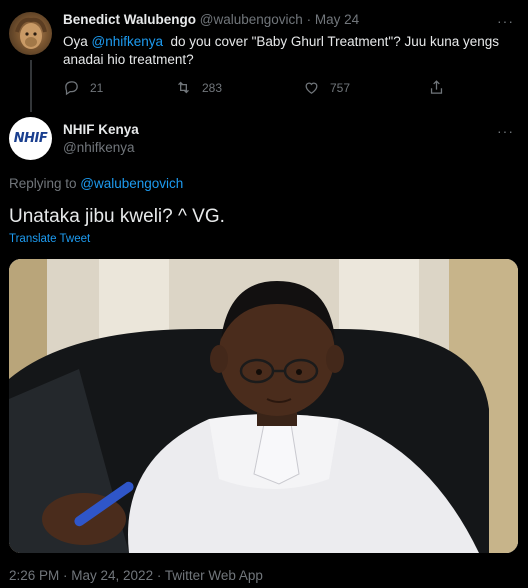  I want to click on share-button, so click(436, 87).